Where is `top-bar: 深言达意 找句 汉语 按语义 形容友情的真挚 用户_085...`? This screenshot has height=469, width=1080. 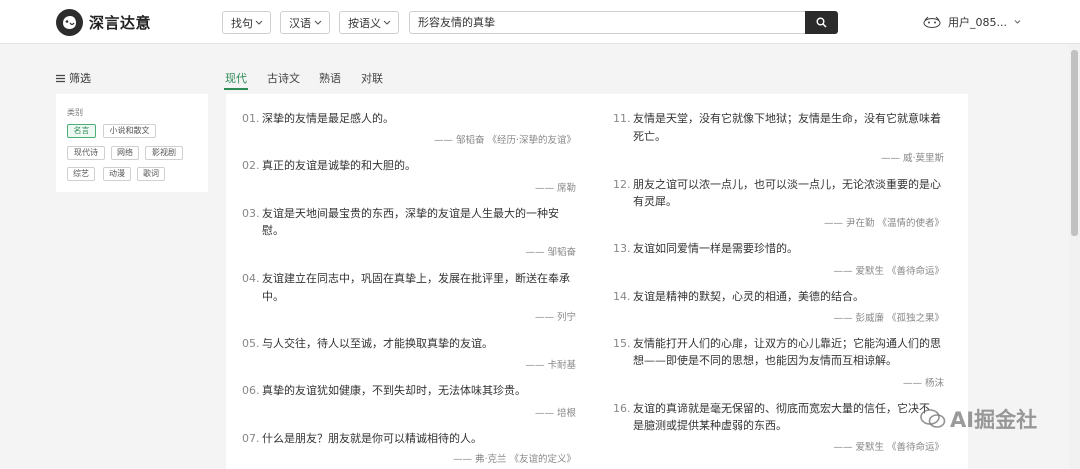
top-bar: 深言达意 找句 汉语 按语义 形容友情的真挚 用户_085... is located at coordinates (540, 22).